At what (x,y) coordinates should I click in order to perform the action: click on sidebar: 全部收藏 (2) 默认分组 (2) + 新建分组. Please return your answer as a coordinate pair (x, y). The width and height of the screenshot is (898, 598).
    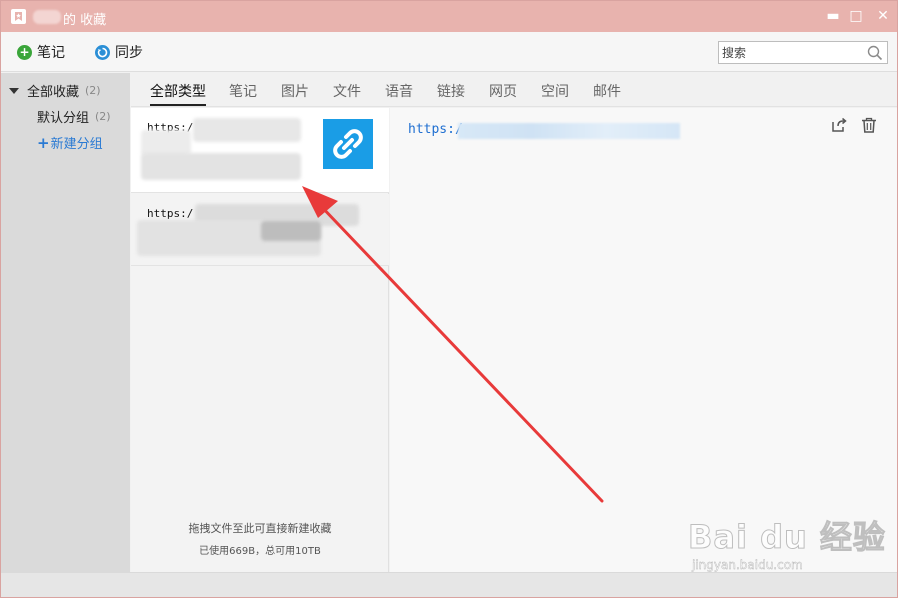
    Looking at the image, I should click on (65, 322).